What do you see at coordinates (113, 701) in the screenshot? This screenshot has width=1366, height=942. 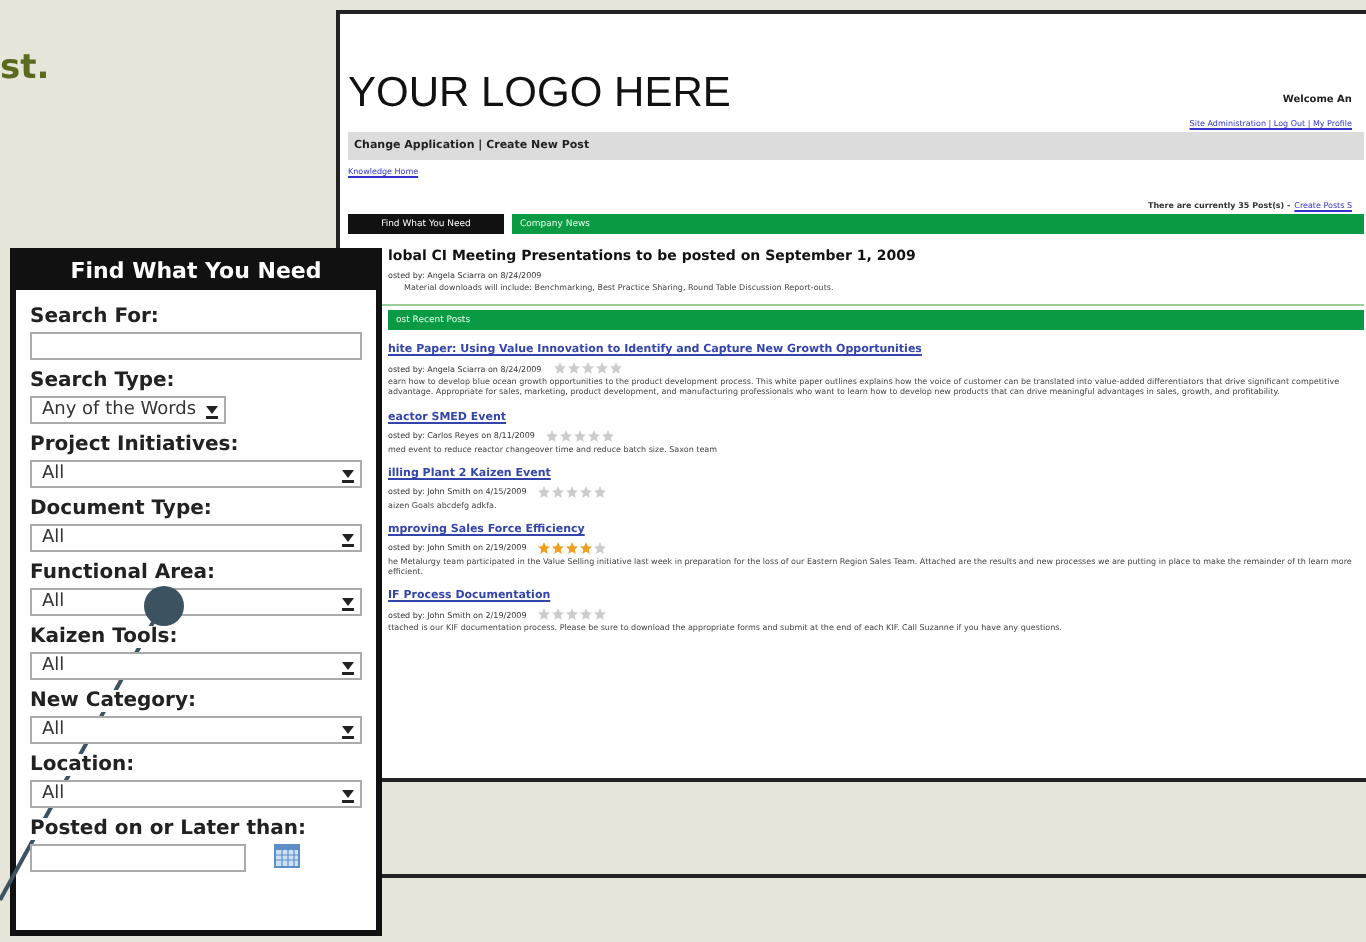 I see `field-label: New Category:` at bounding box center [113, 701].